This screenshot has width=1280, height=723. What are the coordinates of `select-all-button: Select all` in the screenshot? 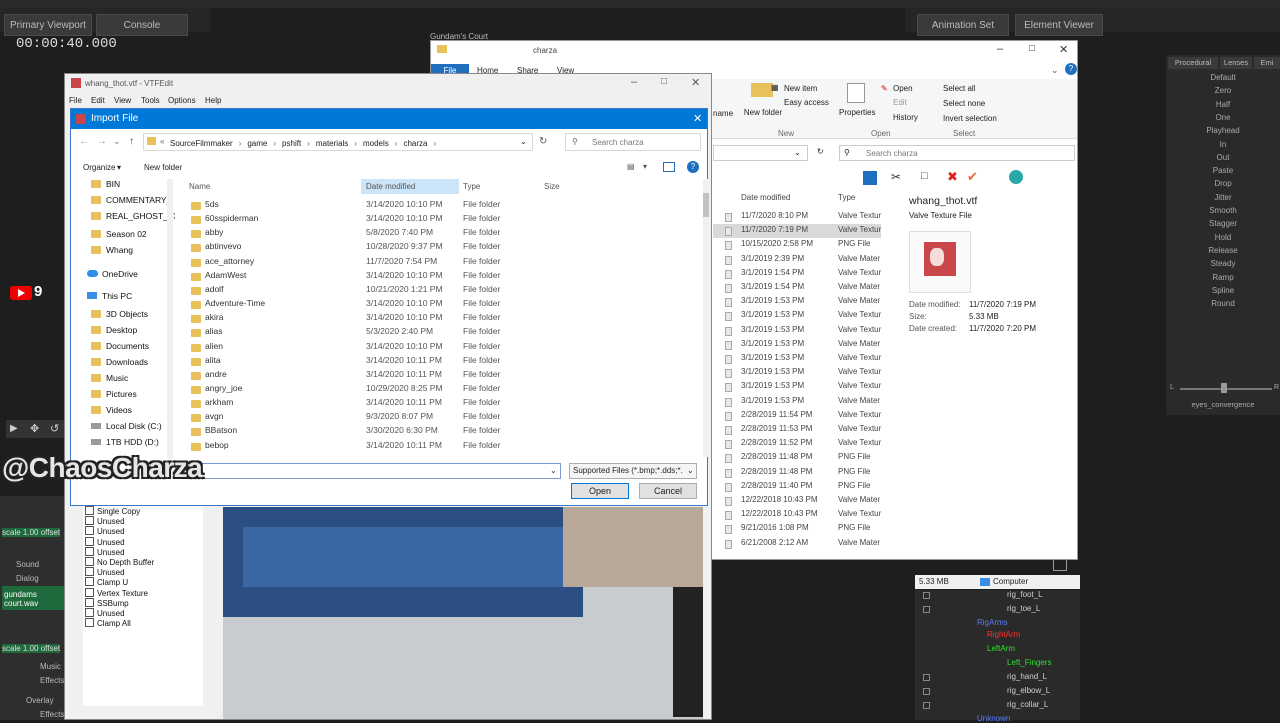 It's located at (959, 88).